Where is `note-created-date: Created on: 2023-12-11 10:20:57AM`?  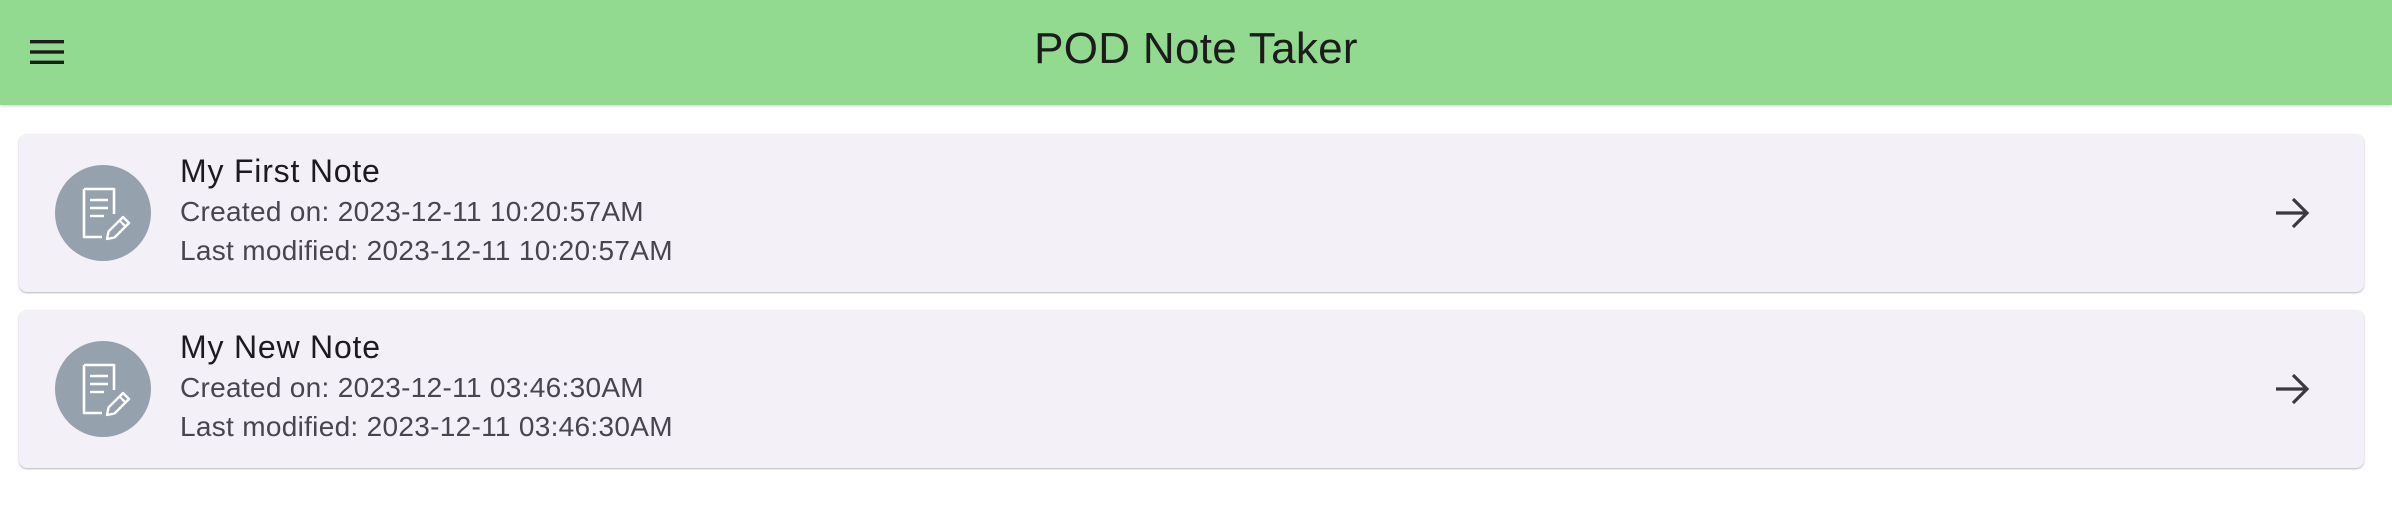 note-created-date: Created on: 2023-12-11 10:20:57AM is located at coordinates (412, 211).